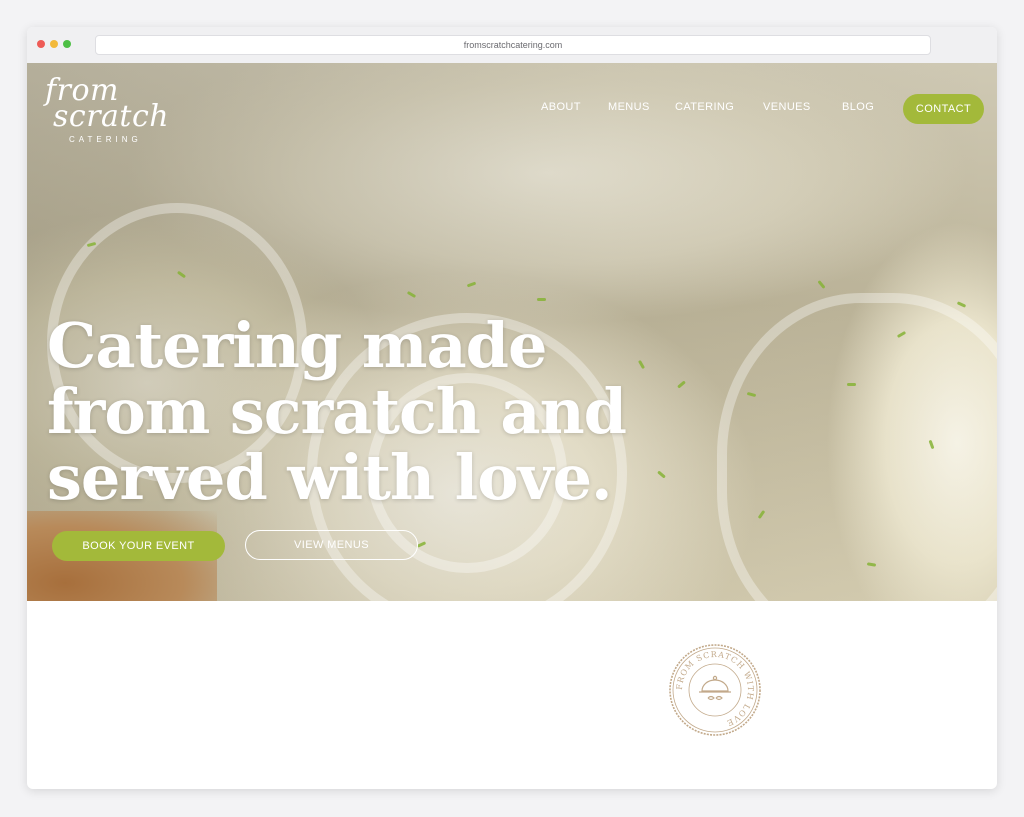 This screenshot has width=1024, height=817. Describe the element at coordinates (105, 139) in the screenshot. I see `logo-subtitle: CATERING` at that location.